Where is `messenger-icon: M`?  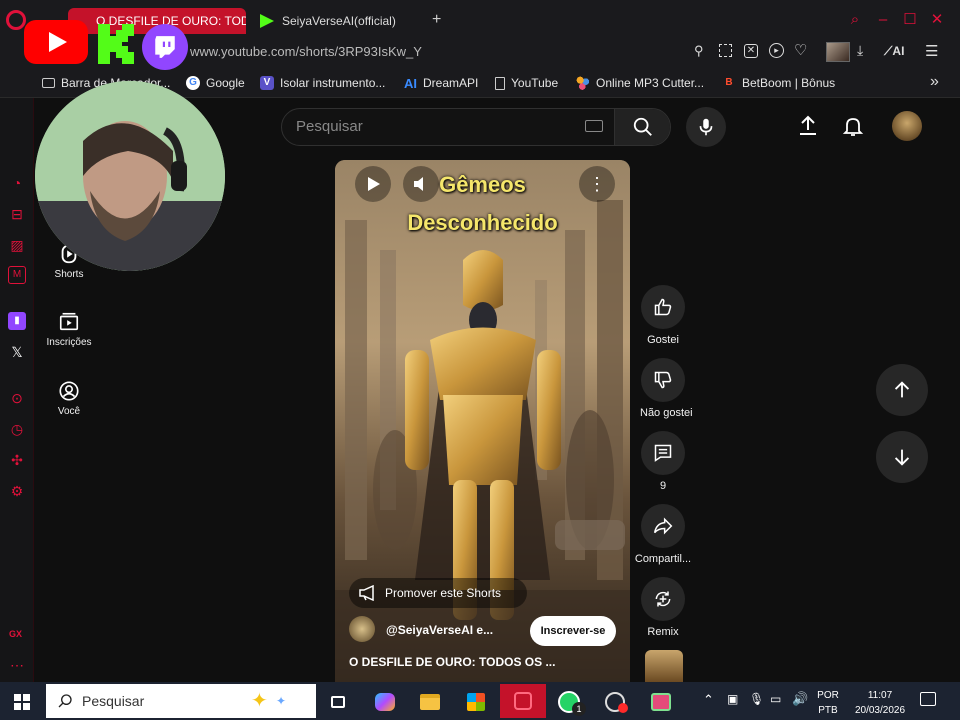 messenger-icon: M is located at coordinates (17, 275).